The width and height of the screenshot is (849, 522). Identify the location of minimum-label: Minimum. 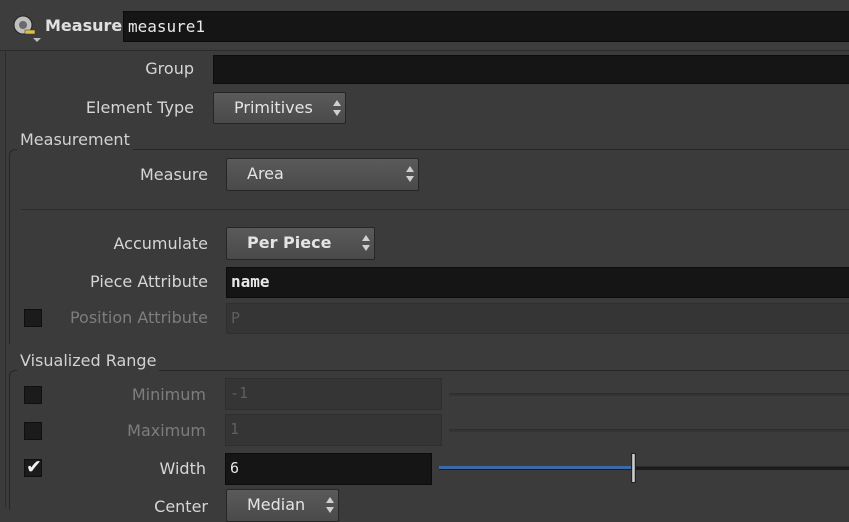
(168, 394).